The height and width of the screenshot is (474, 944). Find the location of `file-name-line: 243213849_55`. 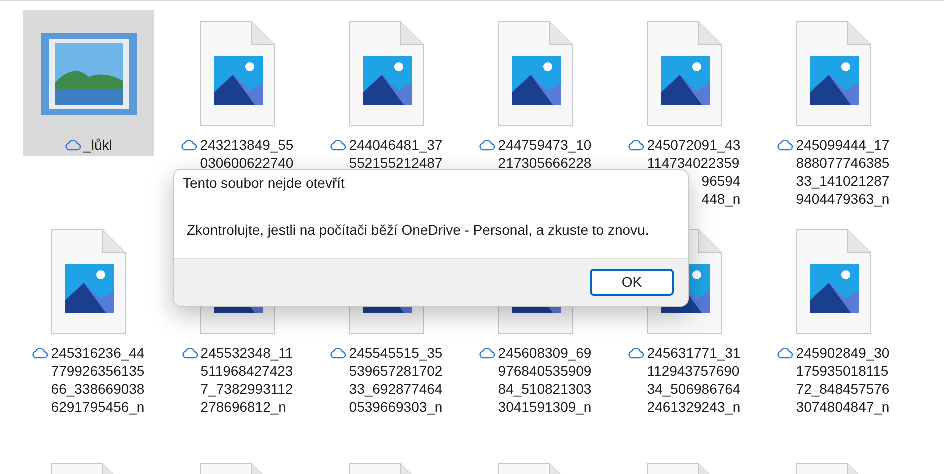

file-name-line: 243213849_55 is located at coordinates (247, 145).